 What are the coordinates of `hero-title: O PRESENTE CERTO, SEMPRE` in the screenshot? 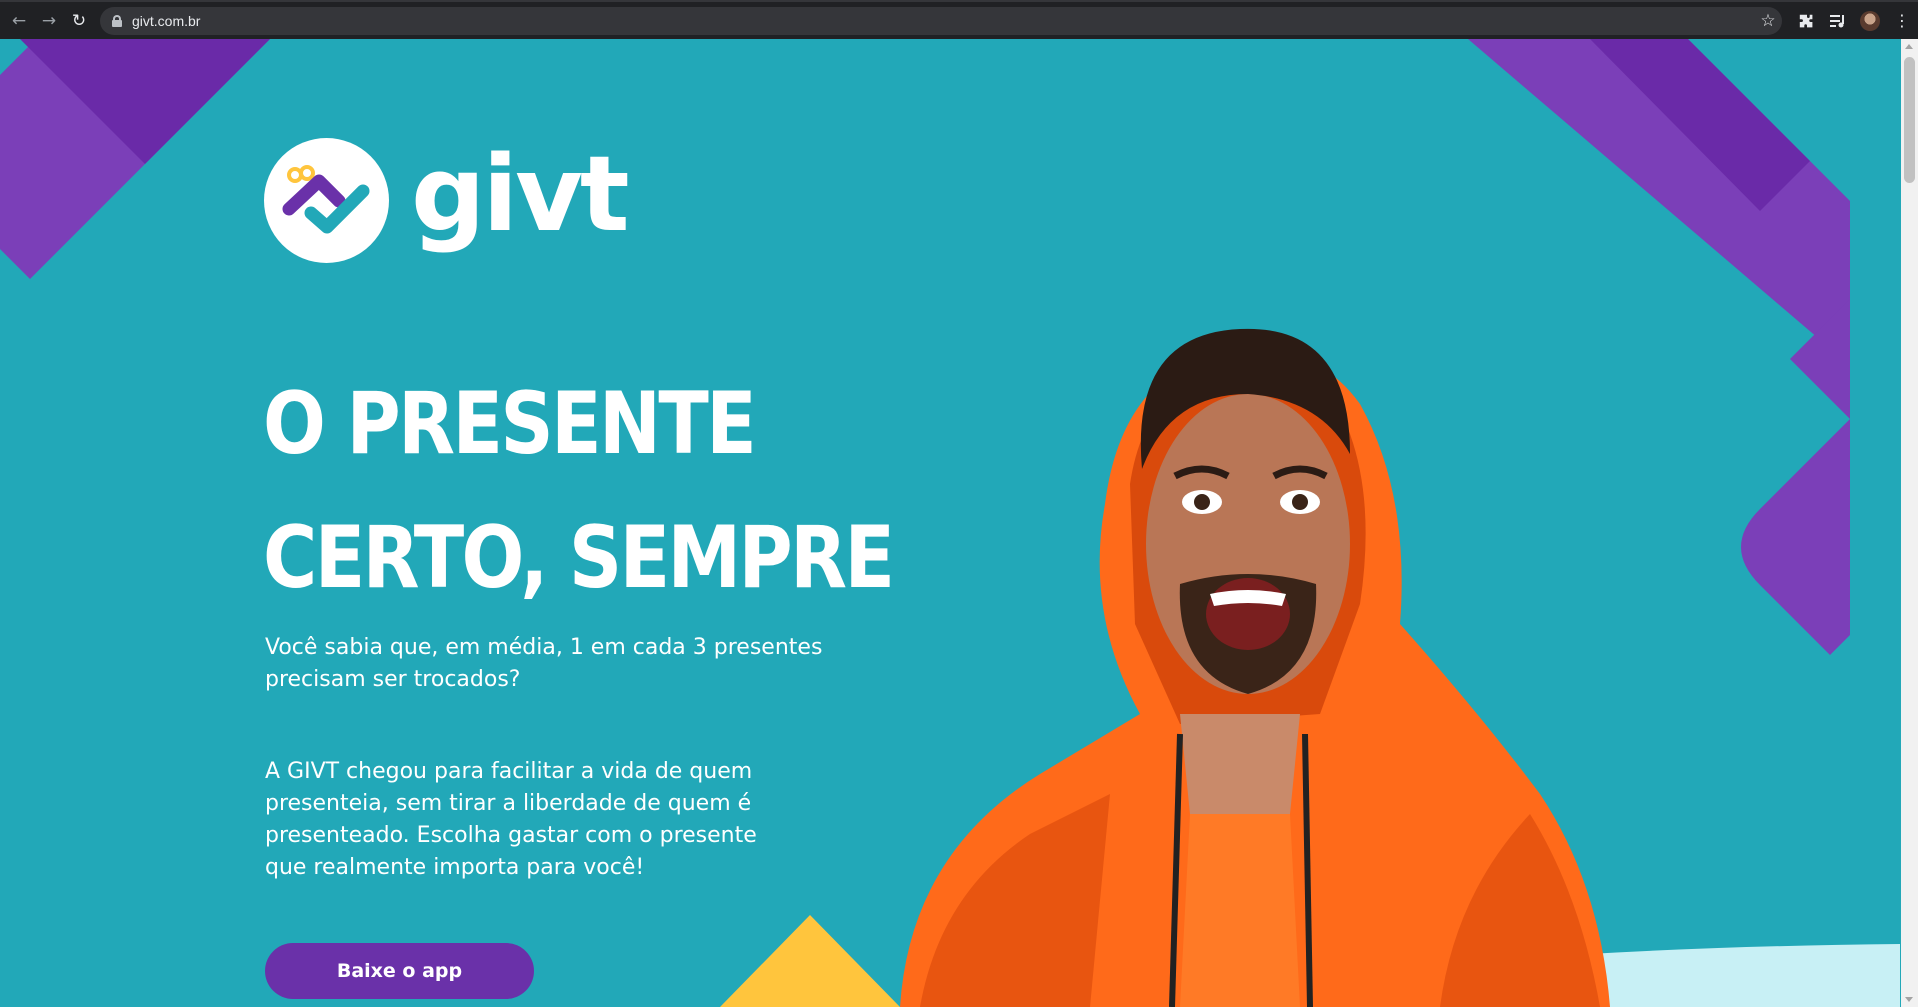 It's located at (579, 491).